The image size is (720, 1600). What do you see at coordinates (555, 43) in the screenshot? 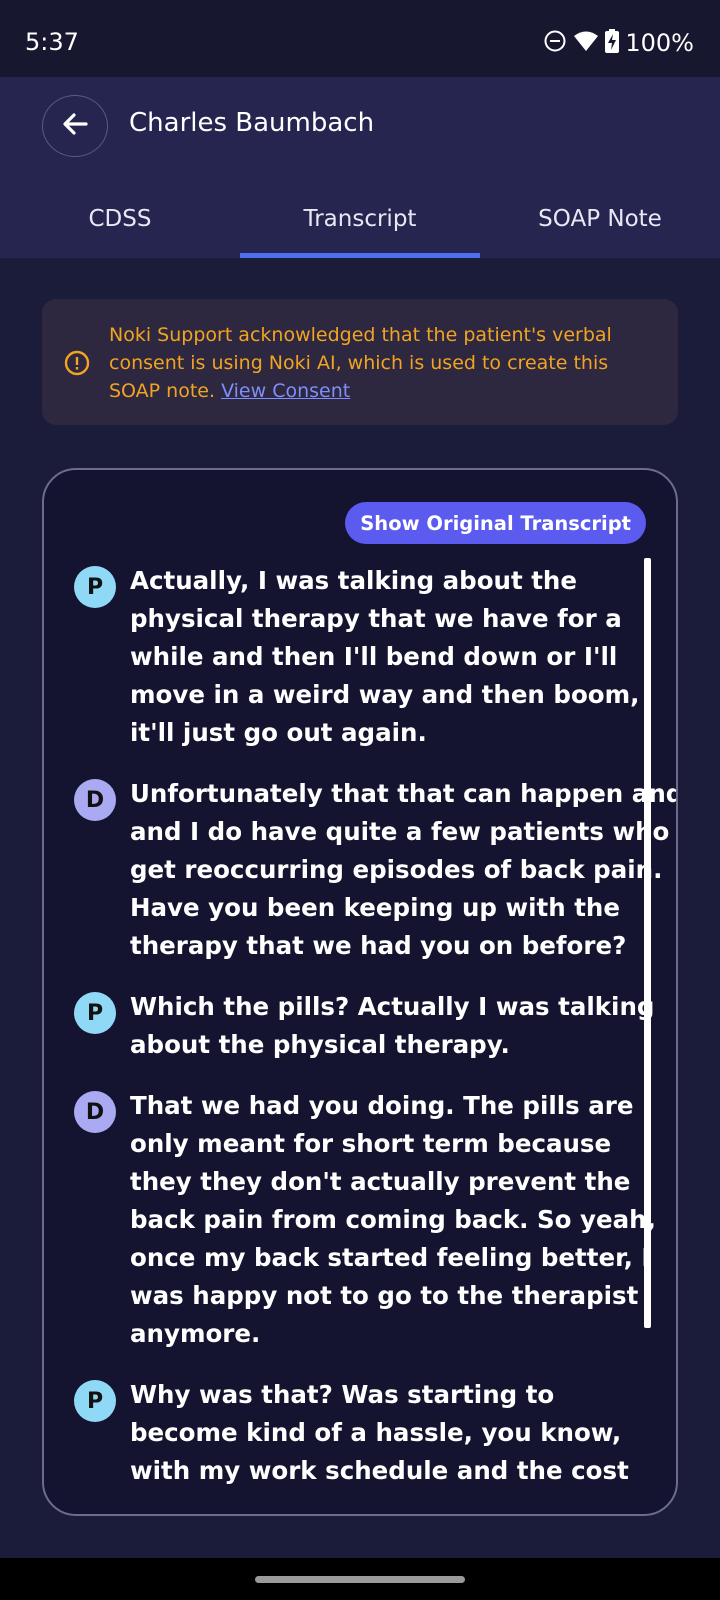
I see `do-not-disturb-icon` at bounding box center [555, 43].